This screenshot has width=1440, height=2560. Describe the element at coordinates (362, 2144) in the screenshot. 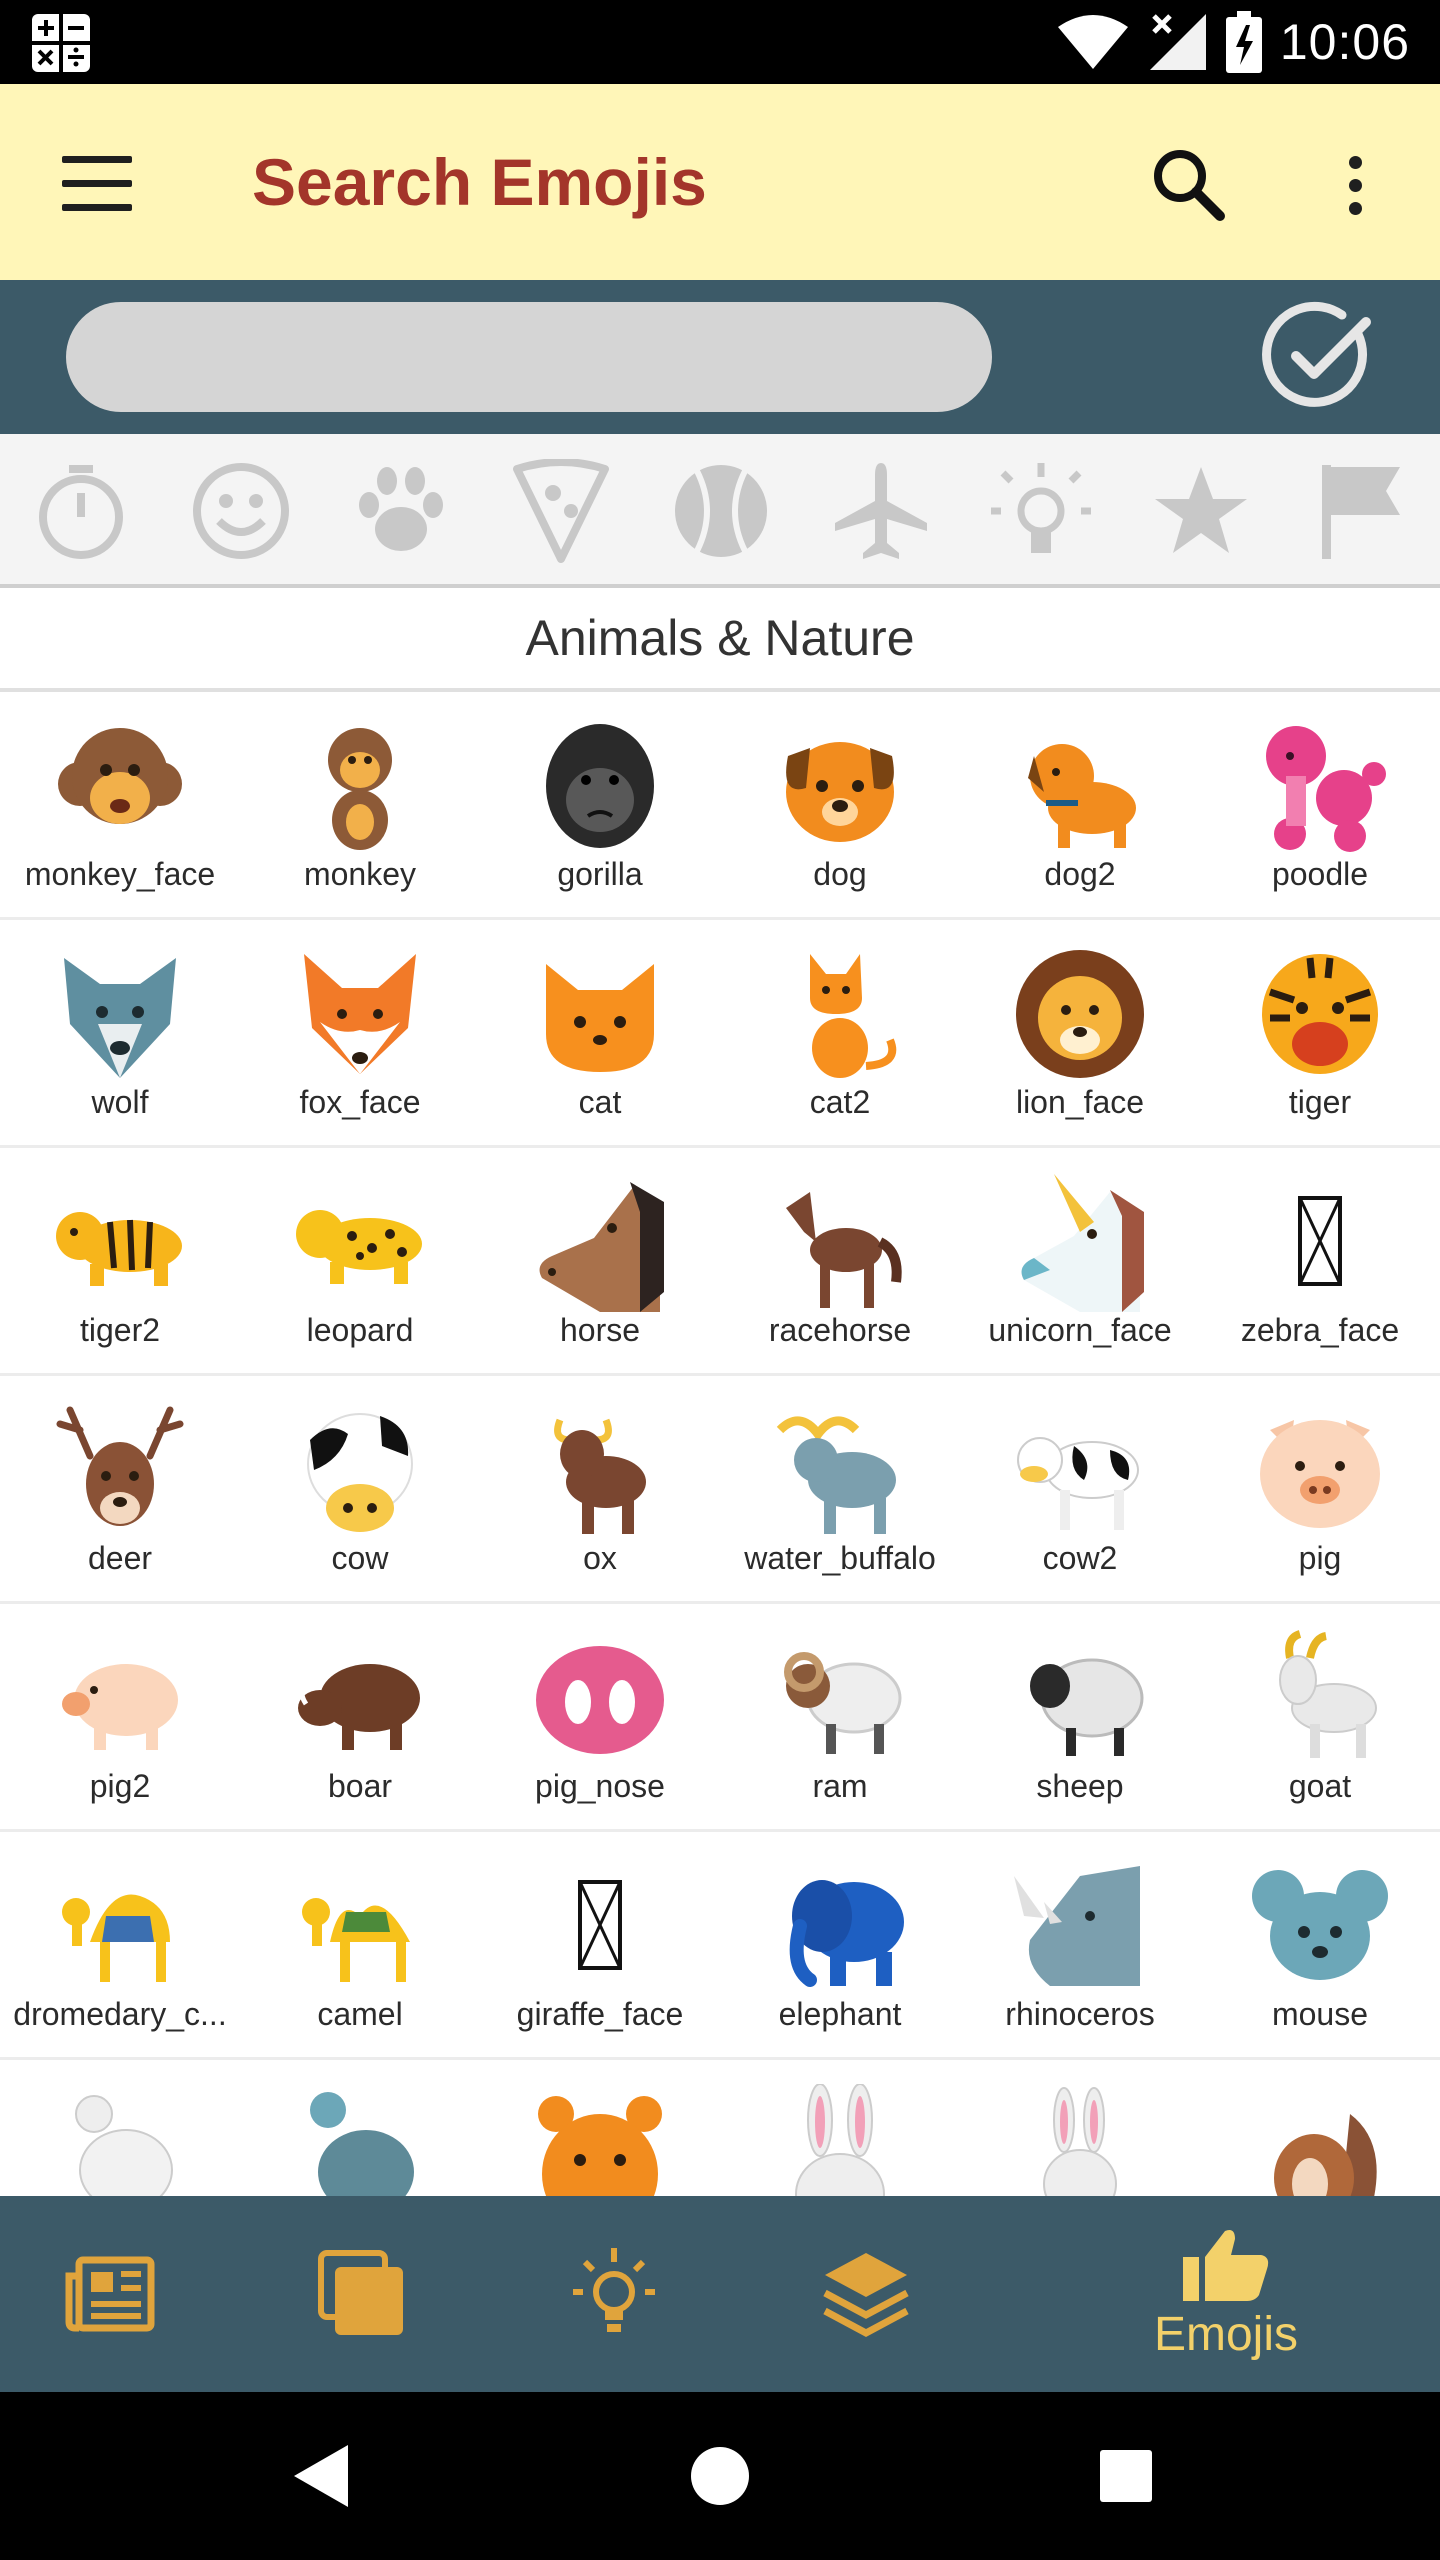

I see `rat-icon` at that location.